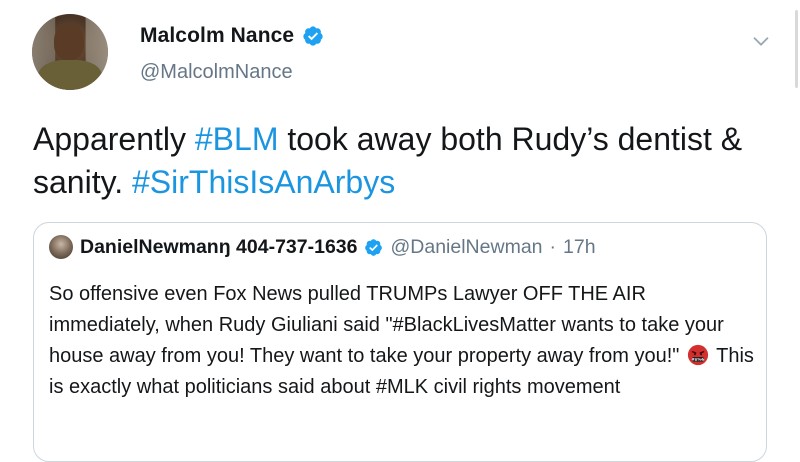  Describe the element at coordinates (796, 49) in the screenshot. I see `scrollbar` at that location.